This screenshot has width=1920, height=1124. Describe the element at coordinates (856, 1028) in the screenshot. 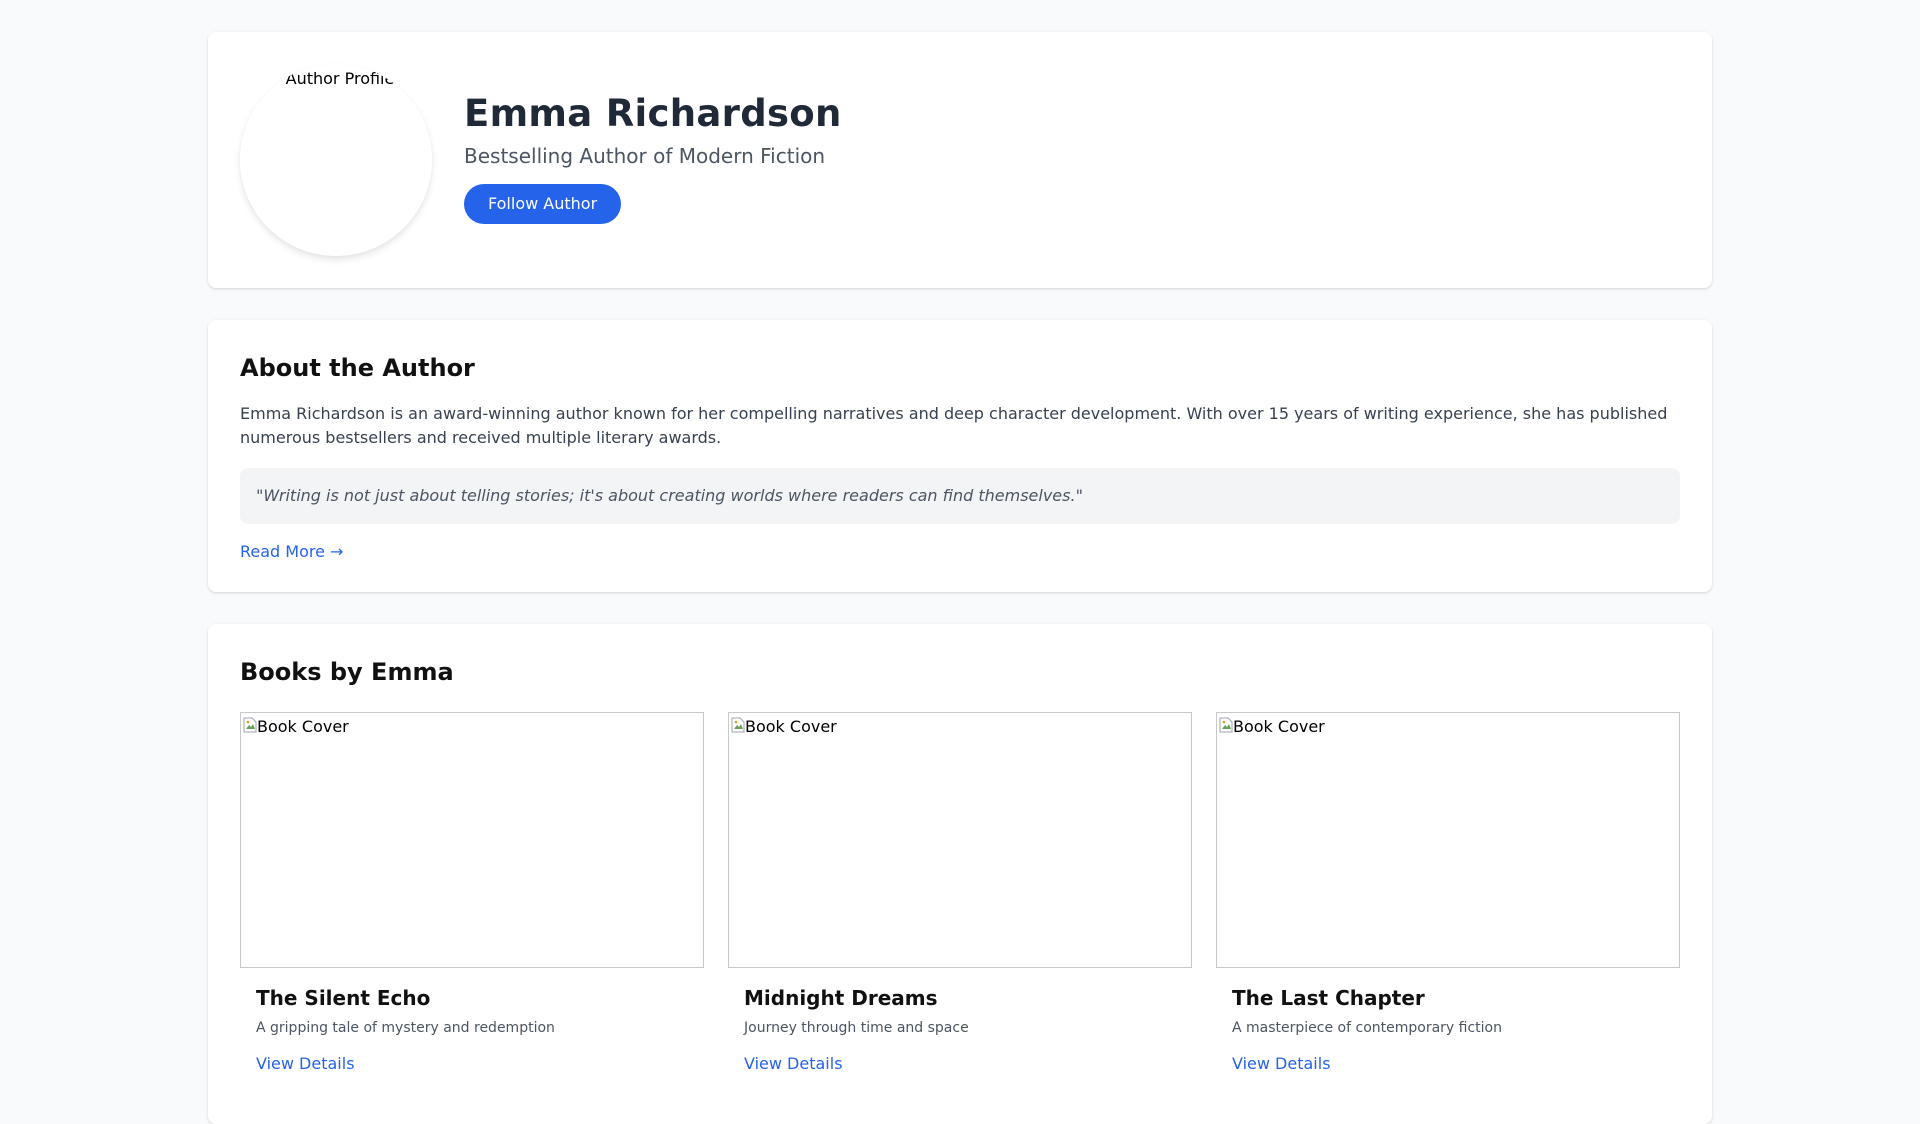

I see `book-description: Journey through time and space` at that location.